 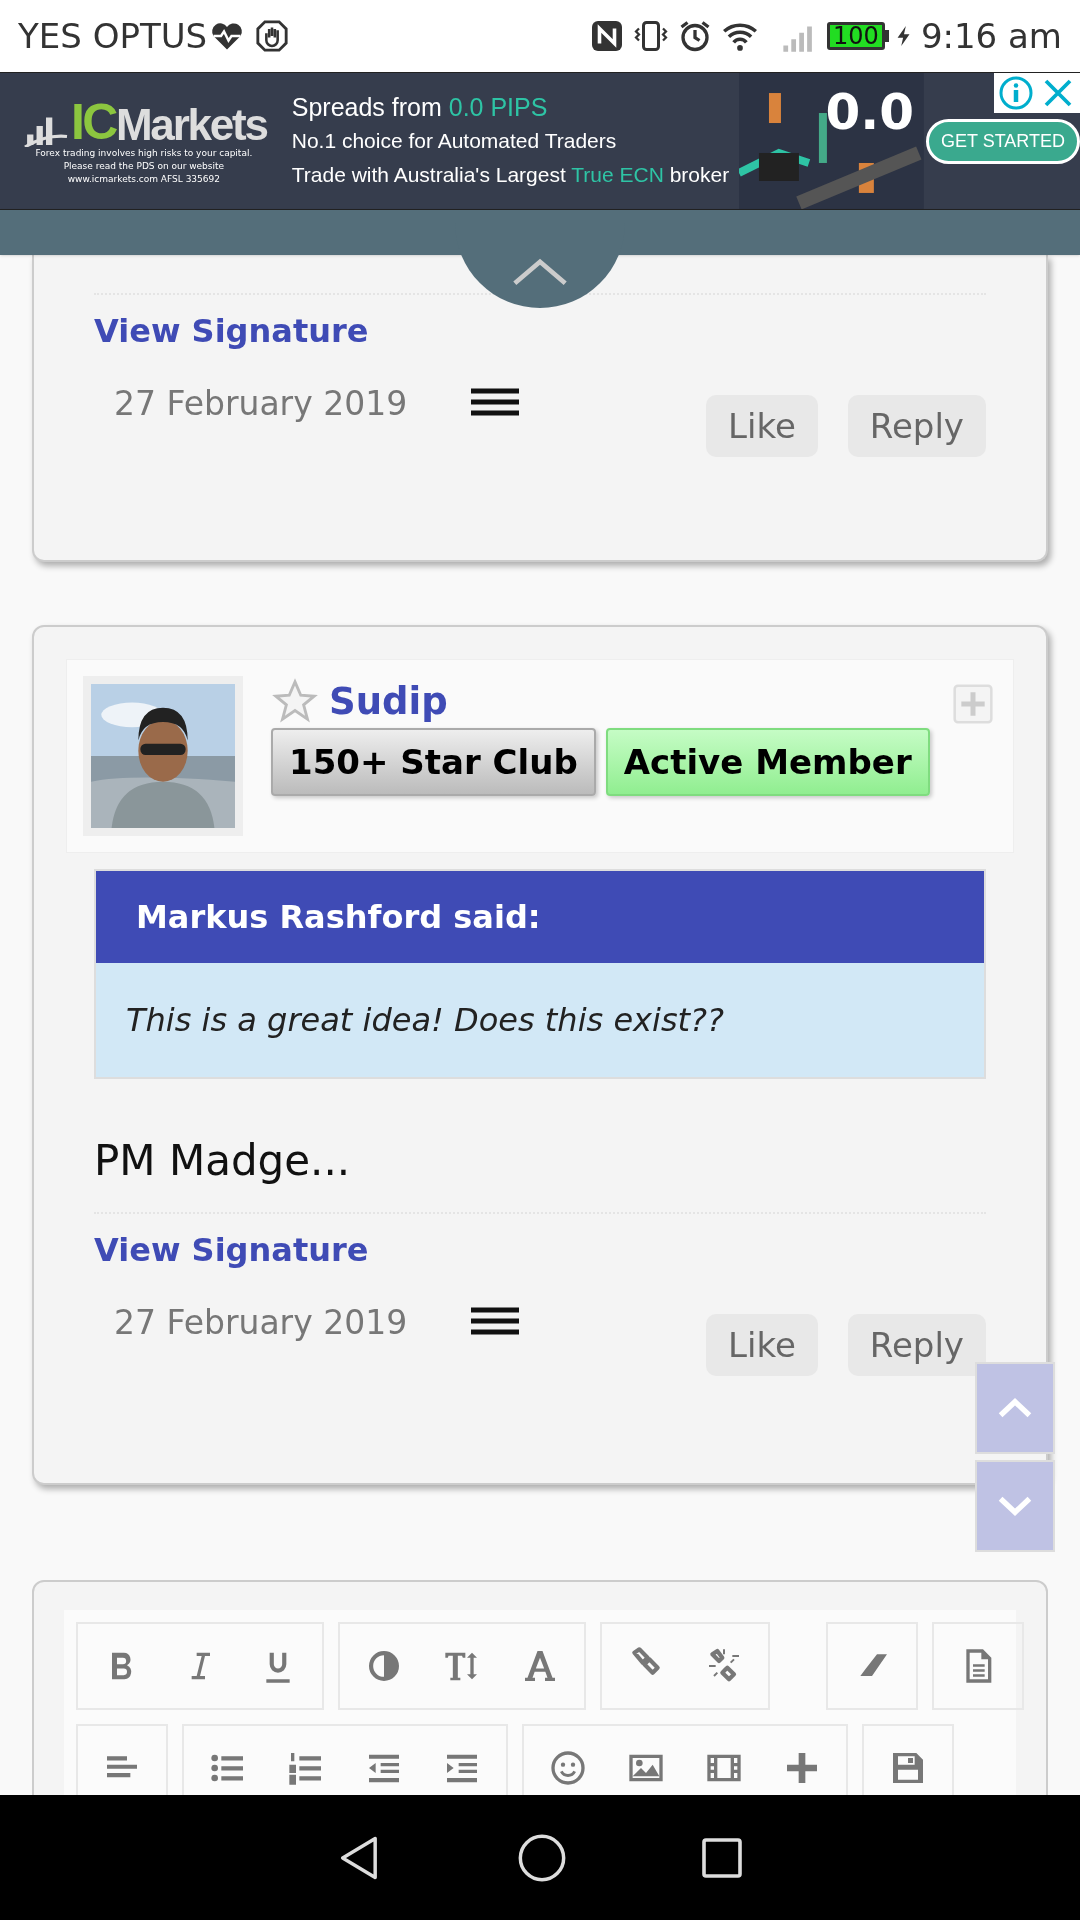 I want to click on hand-icon, so click(x=272, y=36).